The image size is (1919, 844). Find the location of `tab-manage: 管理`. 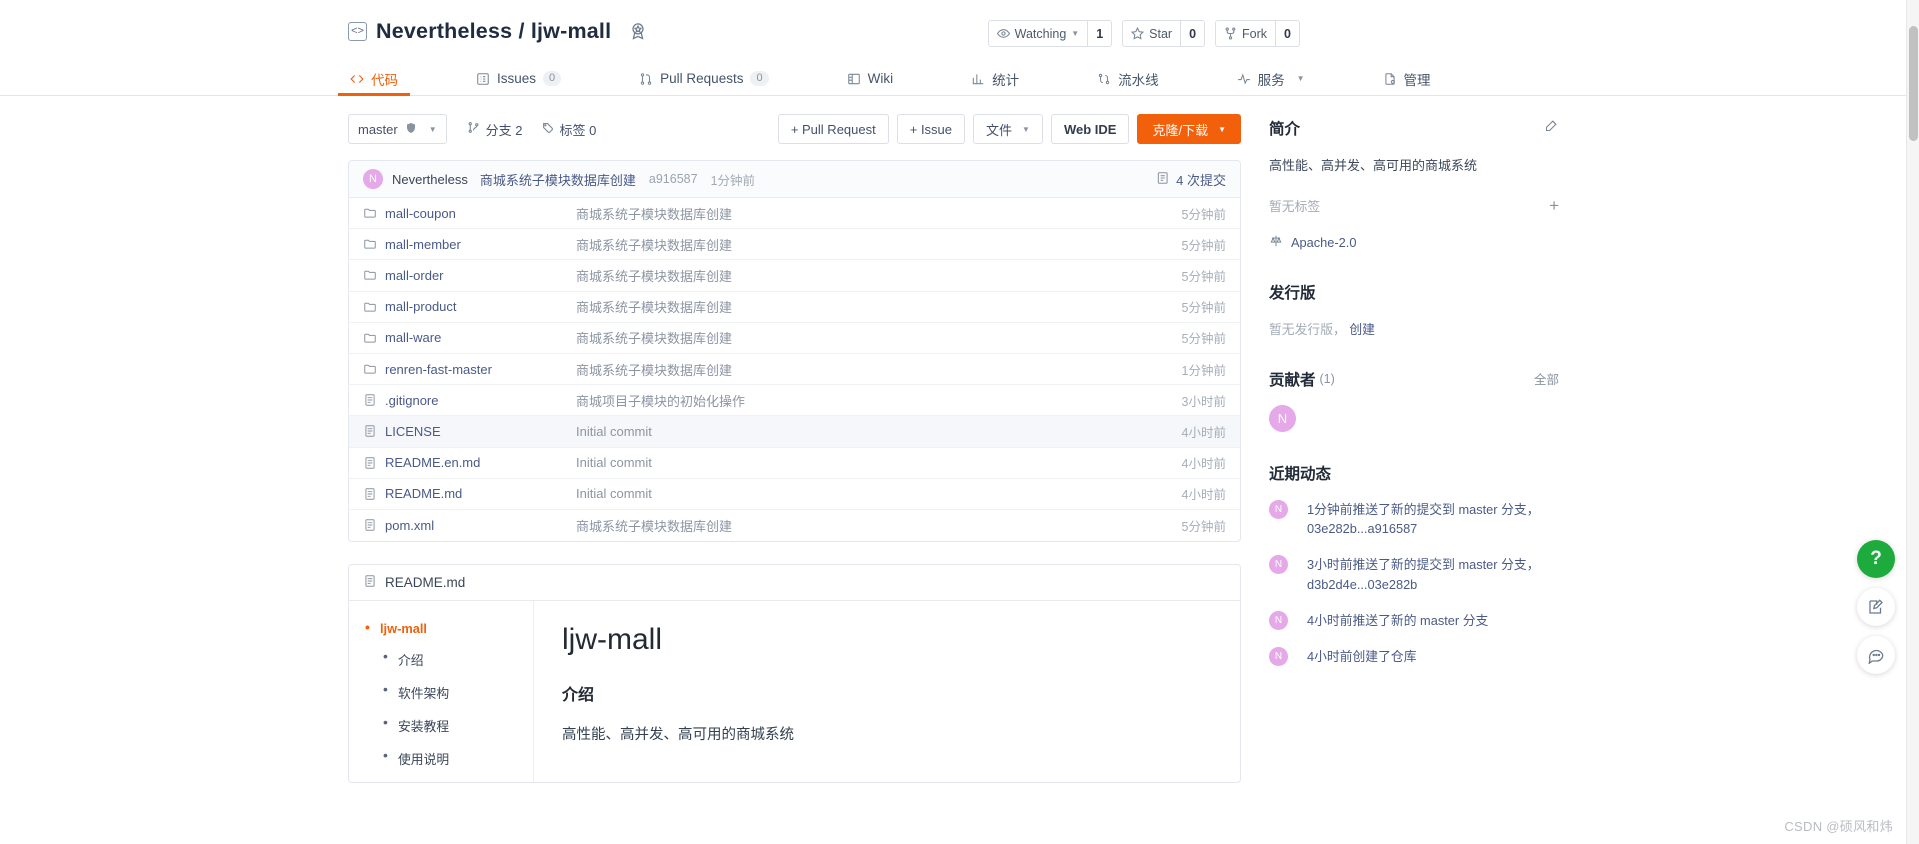

tab-manage: 管理 is located at coordinates (1407, 78).